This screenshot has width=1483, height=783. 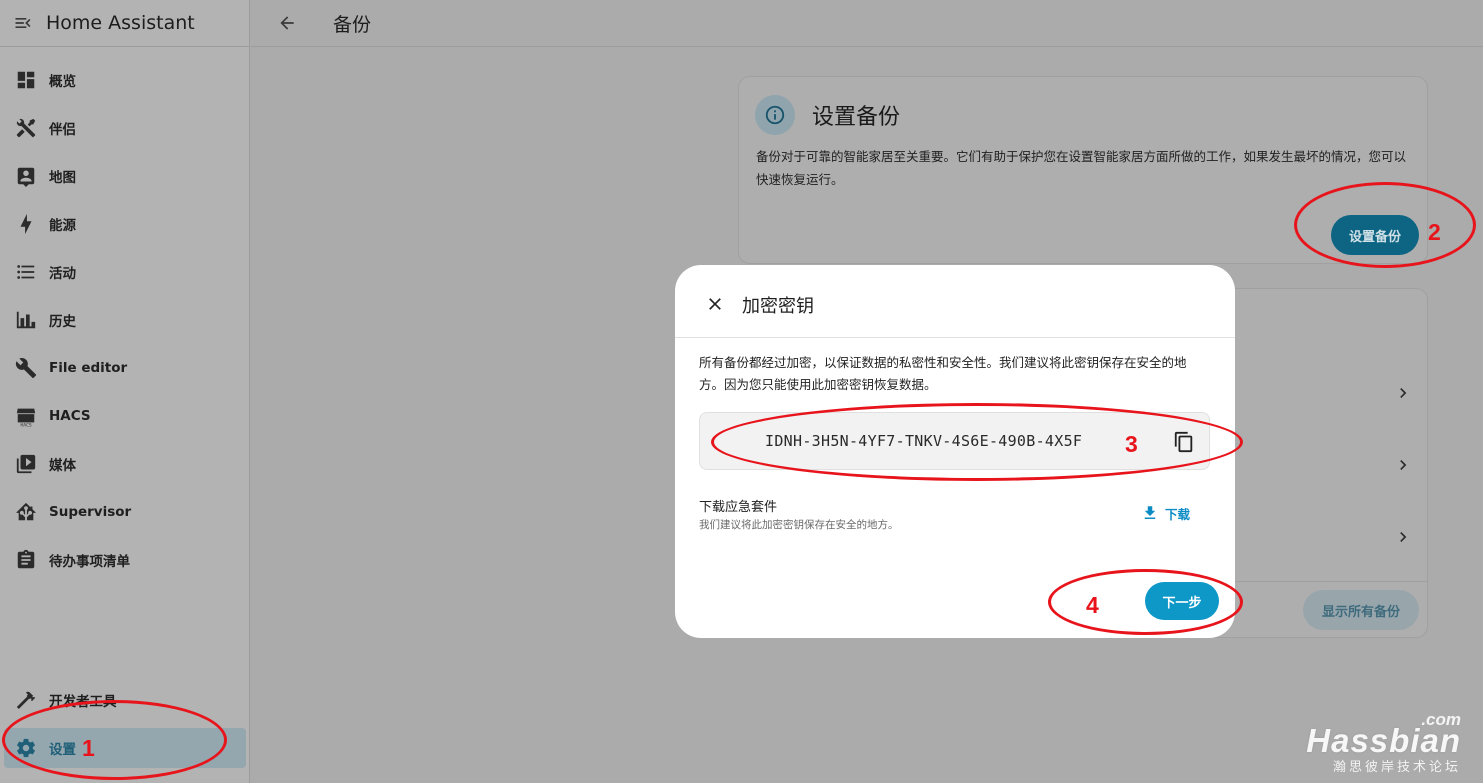 What do you see at coordinates (26, 128) in the screenshot?
I see `tools-icon` at bounding box center [26, 128].